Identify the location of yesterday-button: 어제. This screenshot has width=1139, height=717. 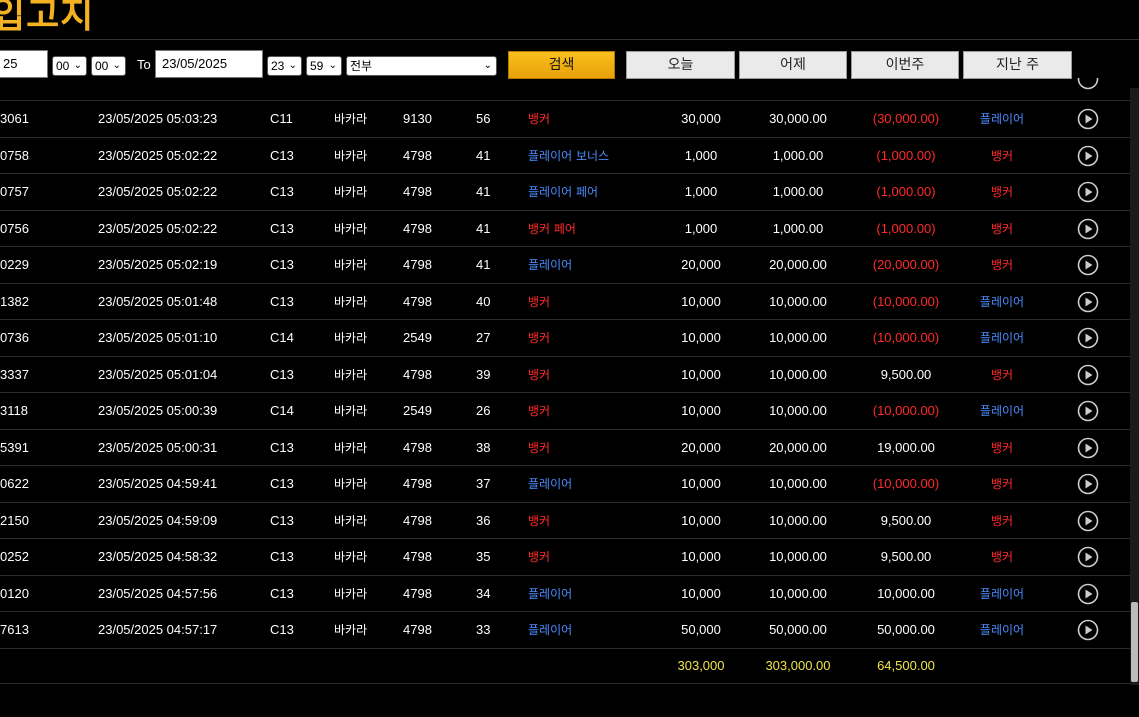
(793, 65).